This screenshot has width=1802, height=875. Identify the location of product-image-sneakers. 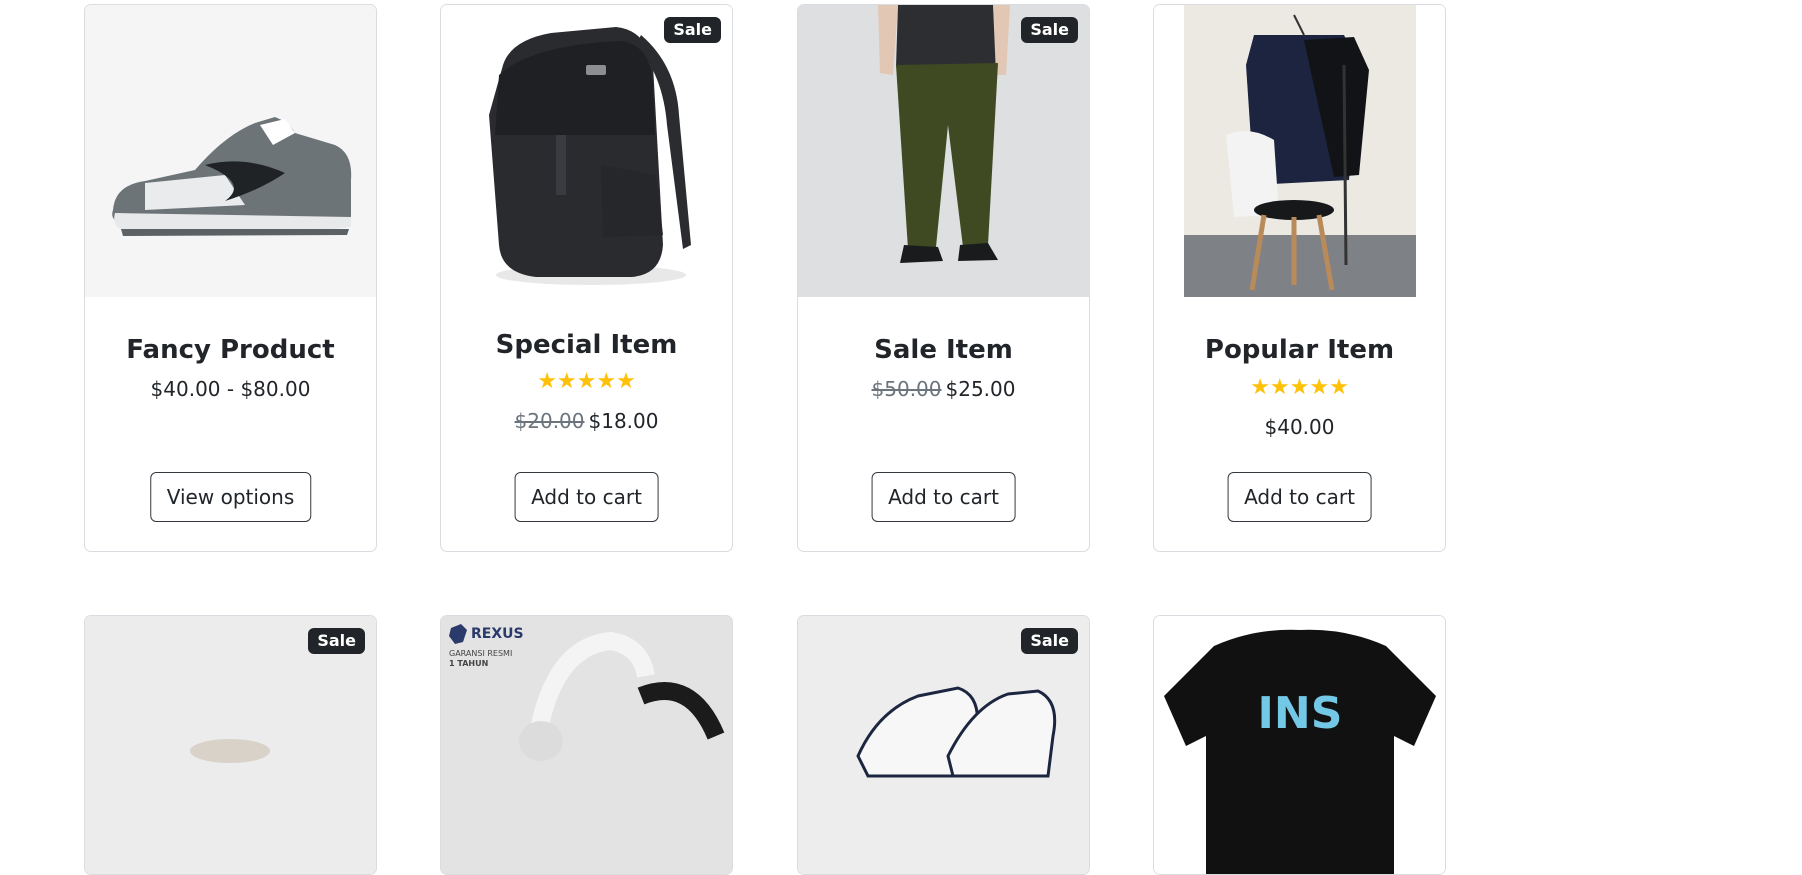
(943, 745).